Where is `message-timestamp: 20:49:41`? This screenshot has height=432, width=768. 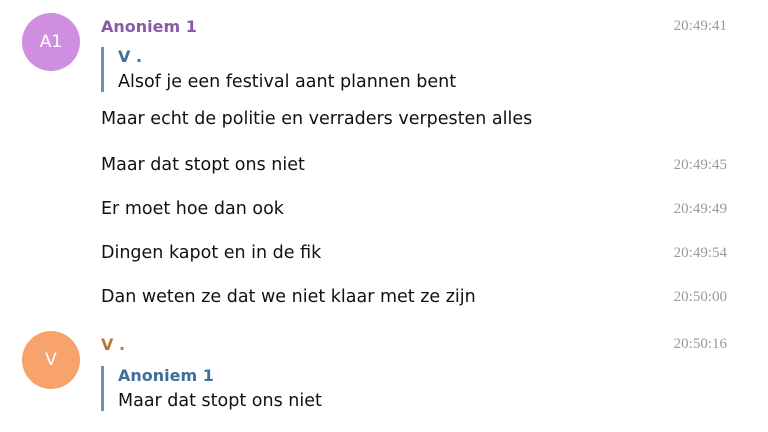
message-timestamp: 20:49:41 is located at coordinates (700, 26).